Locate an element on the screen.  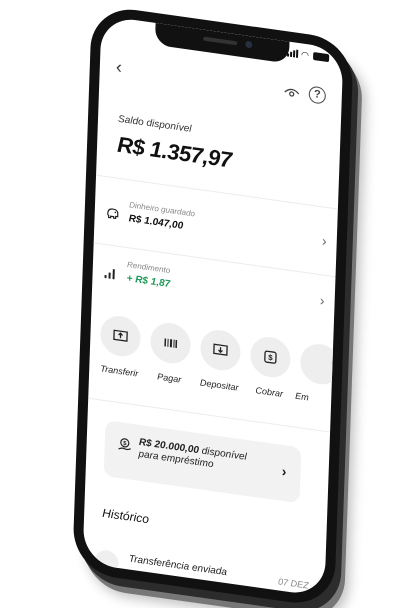
charge-icon: $ is located at coordinates (270, 357).